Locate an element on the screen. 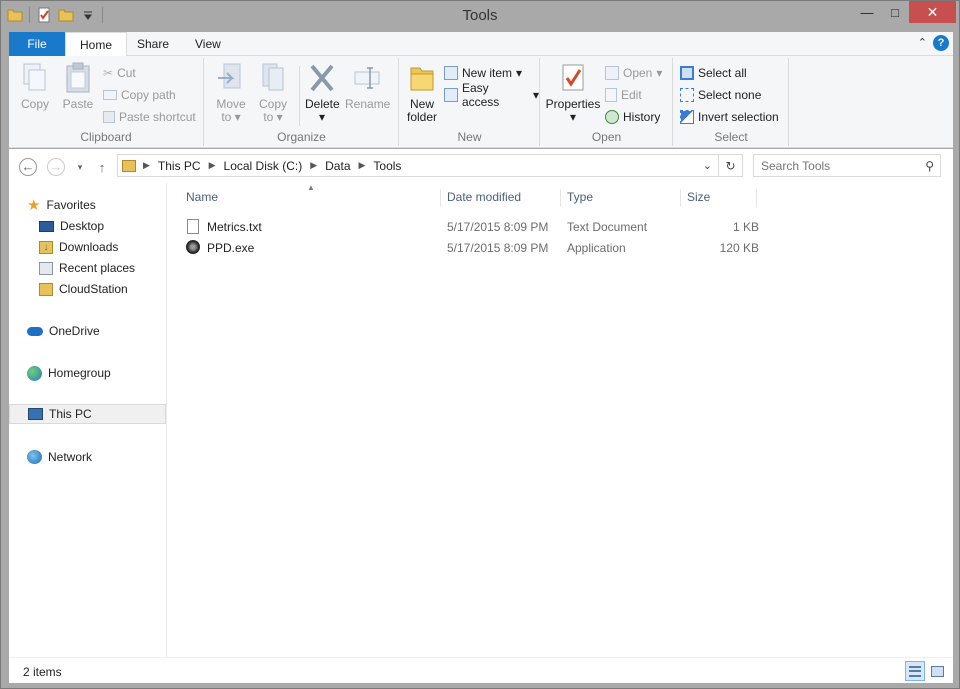 The height and width of the screenshot is (689, 960). collapse-ribbon-icon: ⌃ is located at coordinates (922, 42).